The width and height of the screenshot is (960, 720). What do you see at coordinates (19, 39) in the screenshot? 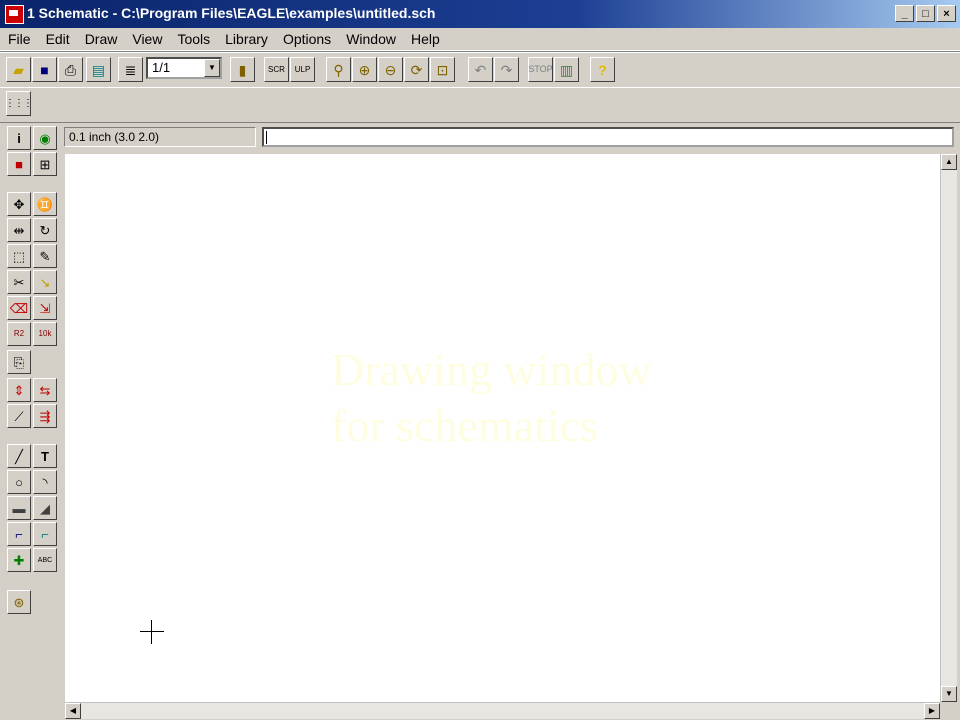
I see `menu-file: File` at bounding box center [19, 39].